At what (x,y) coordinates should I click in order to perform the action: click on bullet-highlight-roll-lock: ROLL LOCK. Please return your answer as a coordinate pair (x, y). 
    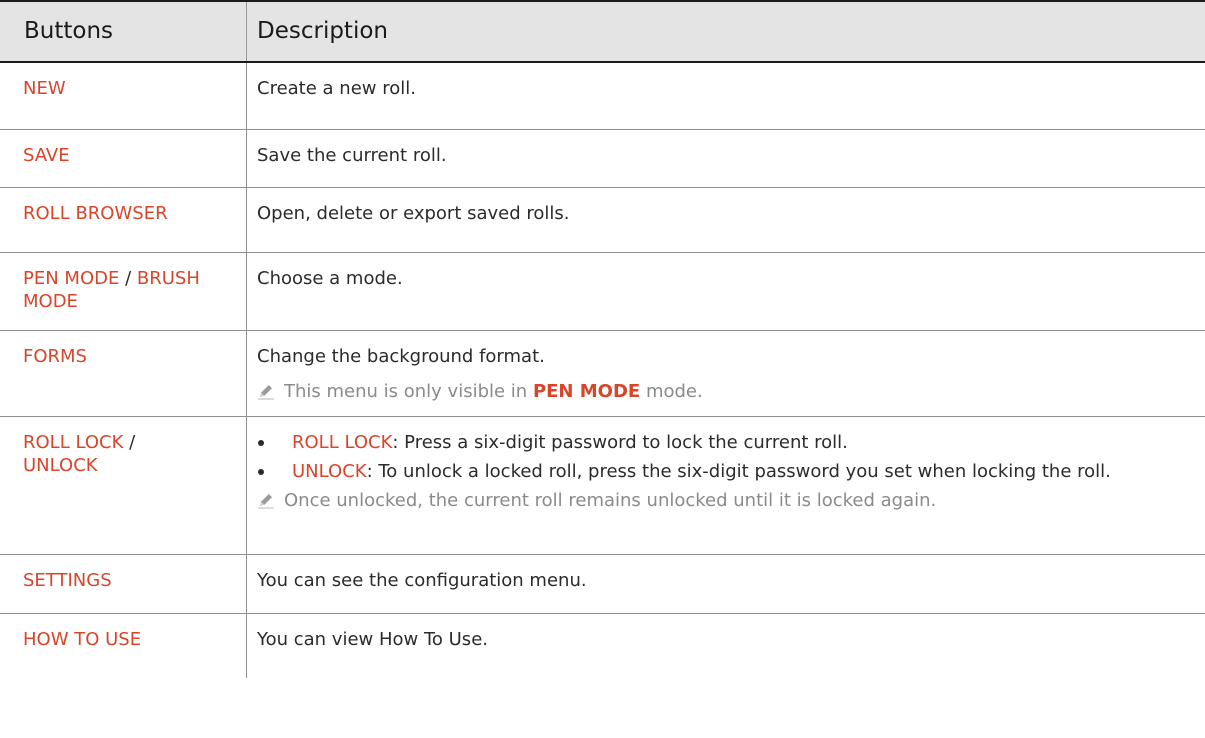
    Looking at the image, I should click on (342, 442).